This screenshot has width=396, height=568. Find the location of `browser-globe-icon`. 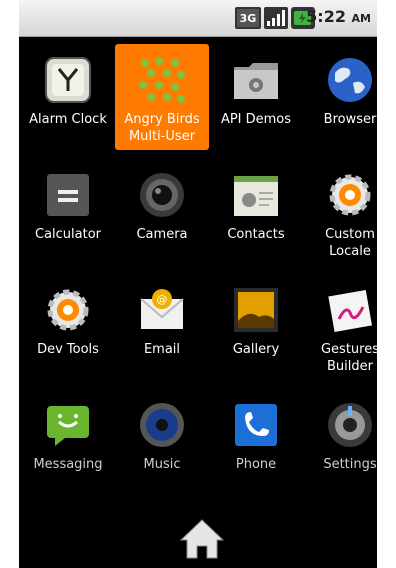

browser-globe-icon is located at coordinates (350, 80).